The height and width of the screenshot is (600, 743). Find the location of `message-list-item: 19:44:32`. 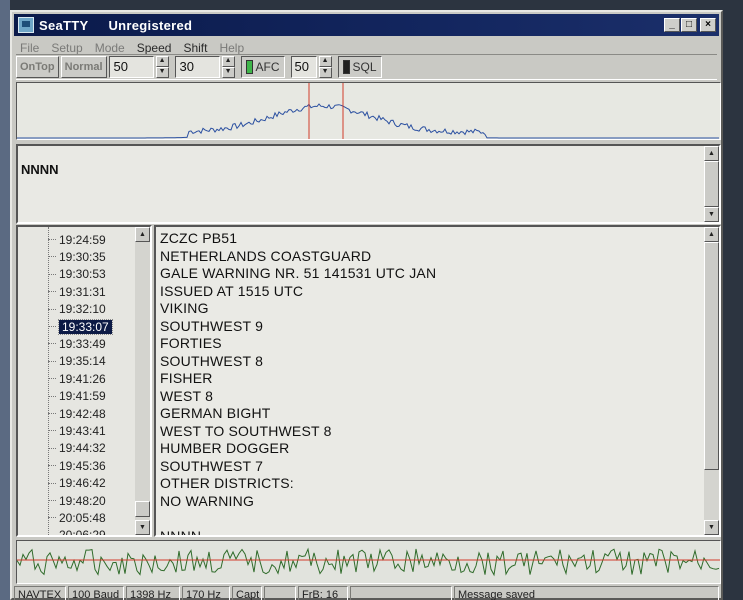

message-list-item: 19:44:32 is located at coordinates (91, 448).